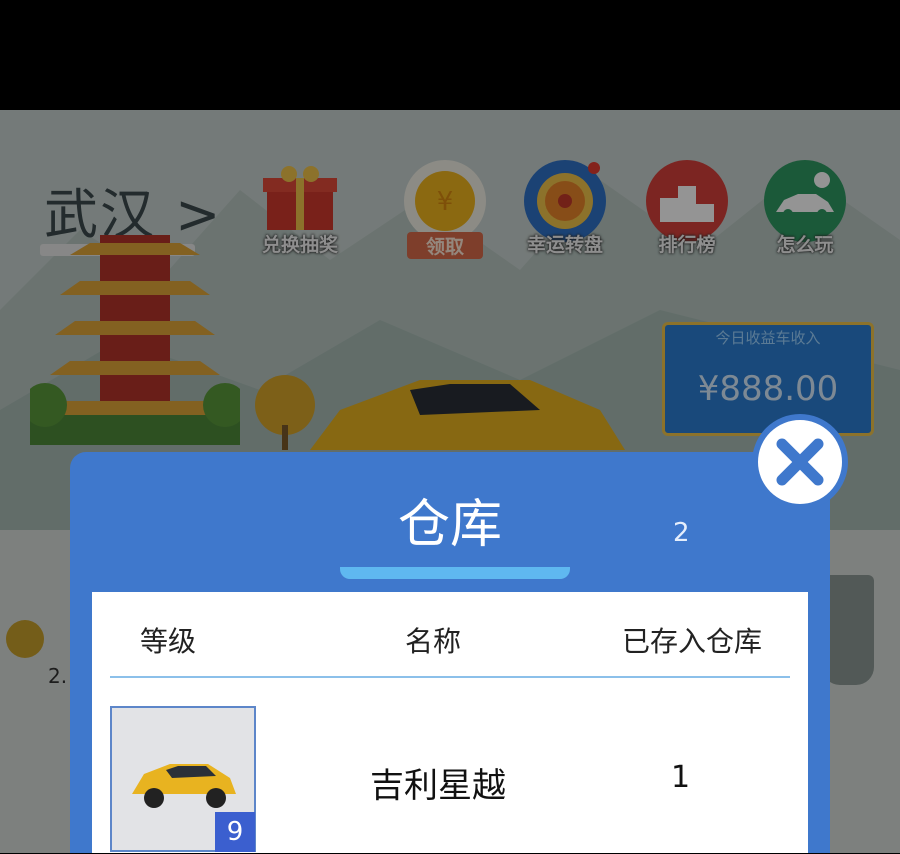  What do you see at coordinates (168, 641) in the screenshot?
I see `column-header-level: 等级` at bounding box center [168, 641].